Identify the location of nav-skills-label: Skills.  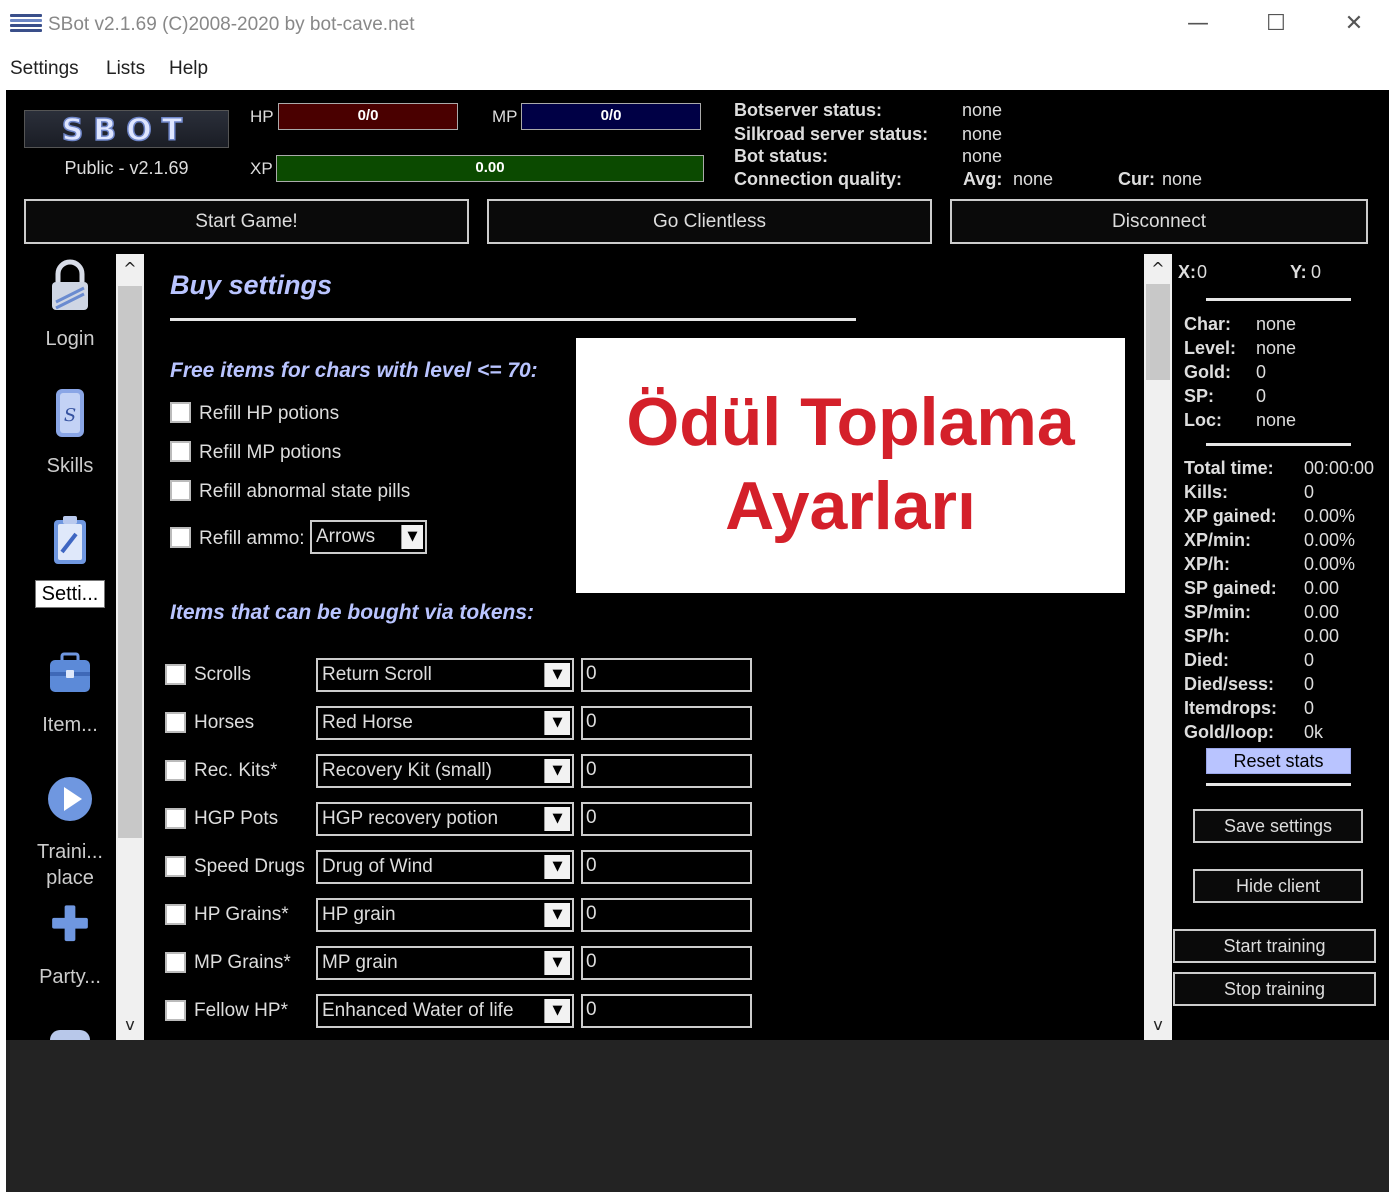
(70, 466).